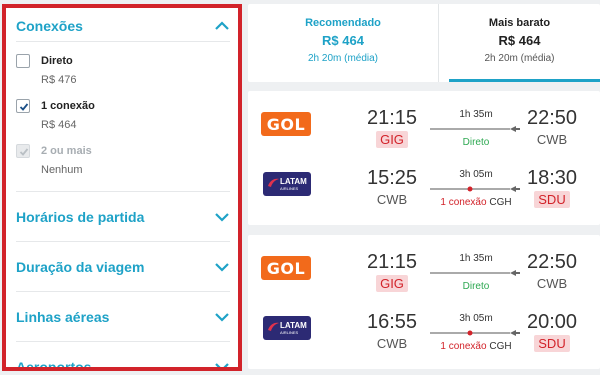 The image size is (600, 375). I want to click on filter-section-airports: Aeroportos, so click(123, 356).